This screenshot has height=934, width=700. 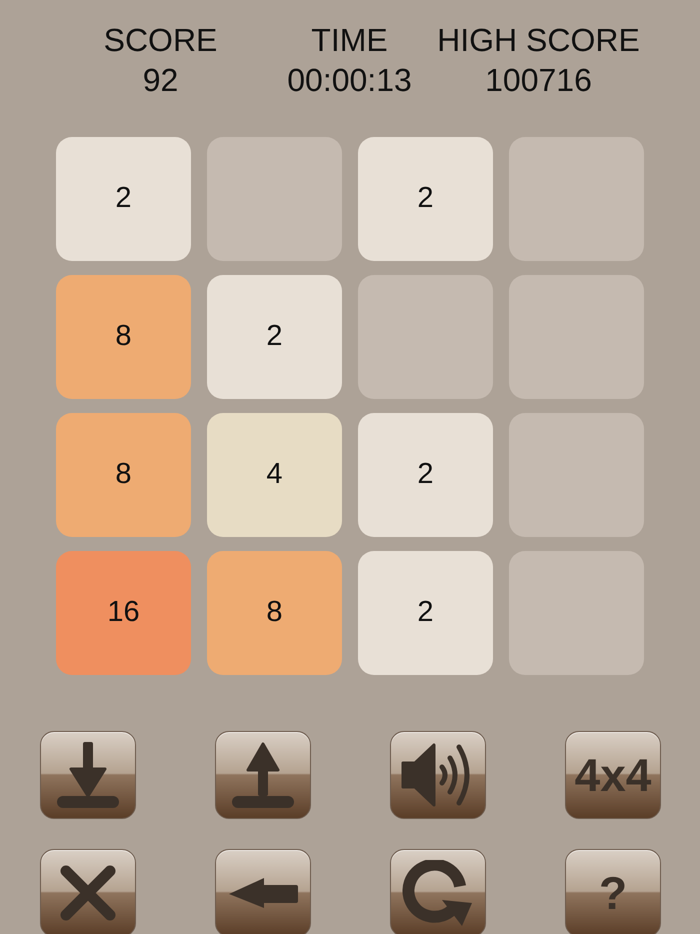 I want to click on stat-label: SCORE, so click(x=161, y=40).